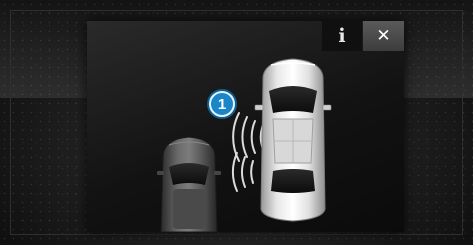 The height and width of the screenshot is (245, 473). I want to click on parked-car, so click(189, 184).